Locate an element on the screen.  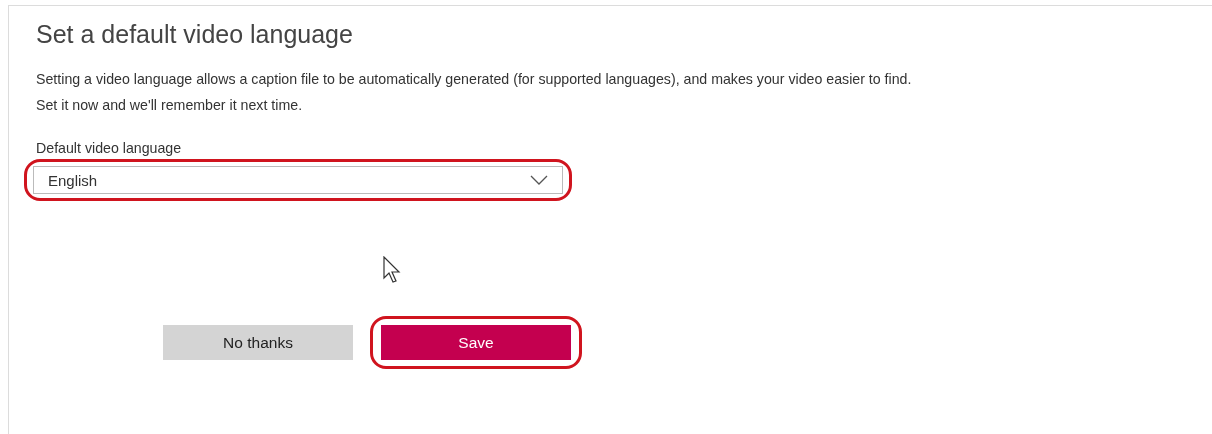
description-text: Setting a video language allows a caption file to be automatically generated (for supported languages), and makes your video easier to find. is located at coordinates (474, 79).